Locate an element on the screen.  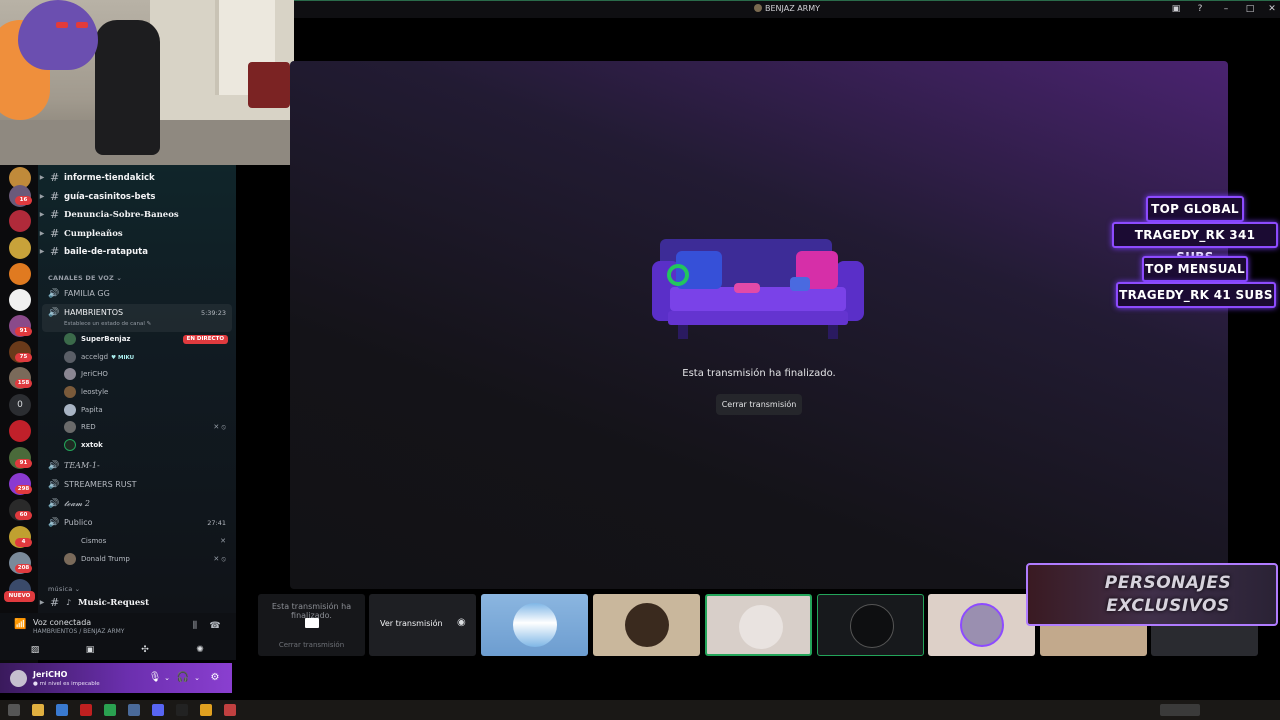
close-stream-button: Cerrar transmisión is located at coordinates (759, 404).